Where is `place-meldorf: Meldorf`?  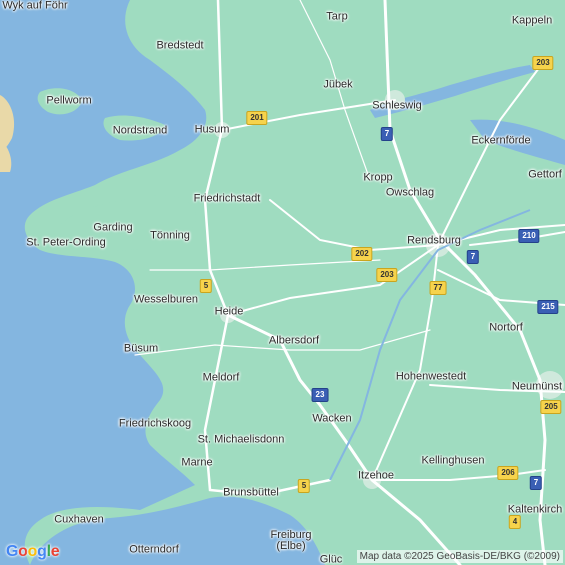
place-meldorf: Meldorf is located at coordinates (221, 378).